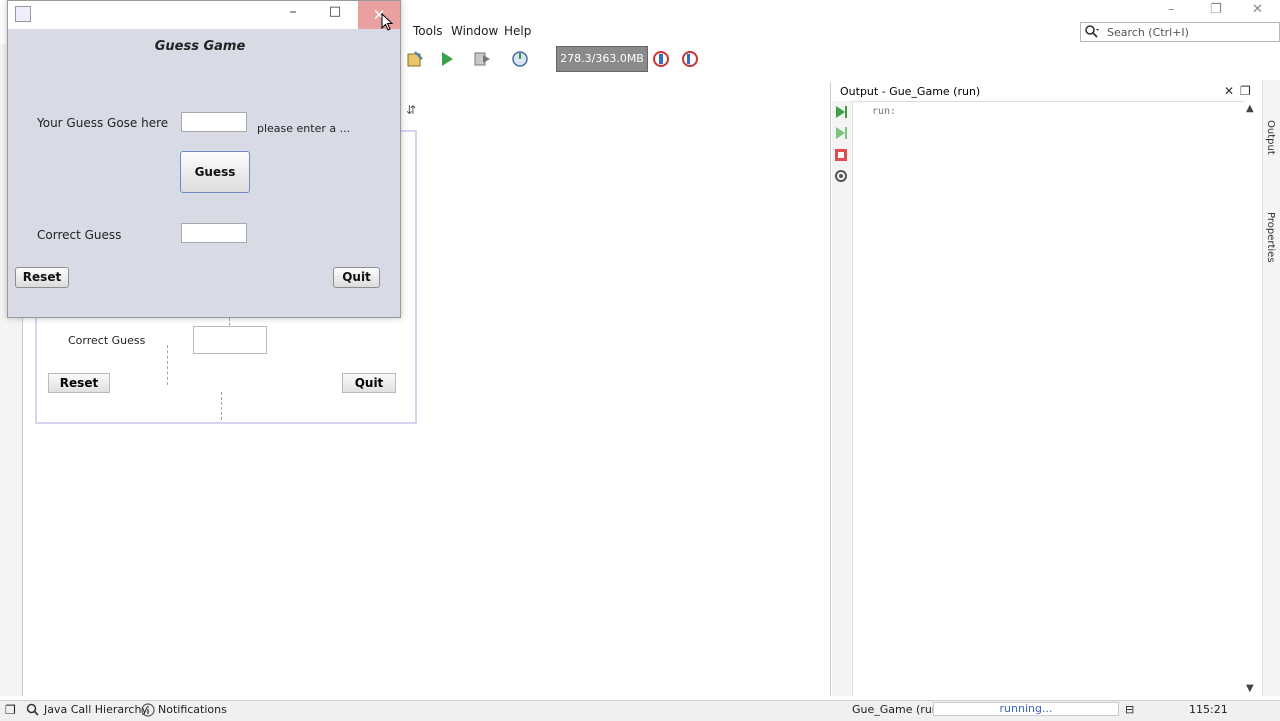  Describe the element at coordinates (1271, 388) in the screenshot. I see `right-side-panel-strip` at that location.